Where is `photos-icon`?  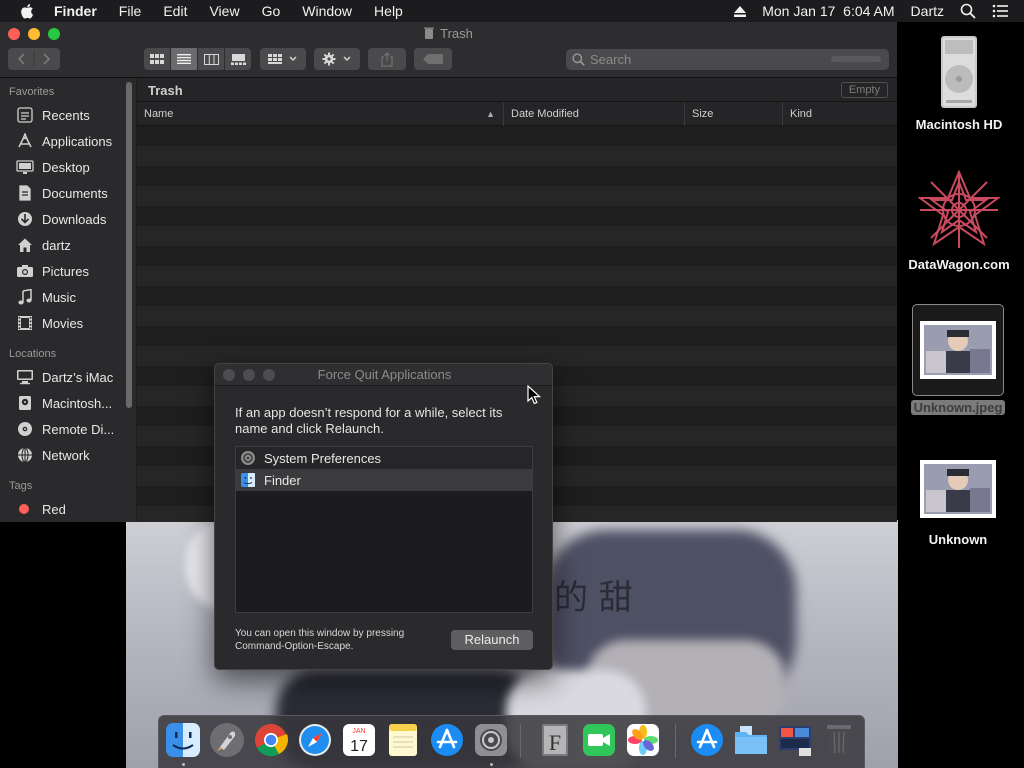
photos-icon is located at coordinates (643, 740).